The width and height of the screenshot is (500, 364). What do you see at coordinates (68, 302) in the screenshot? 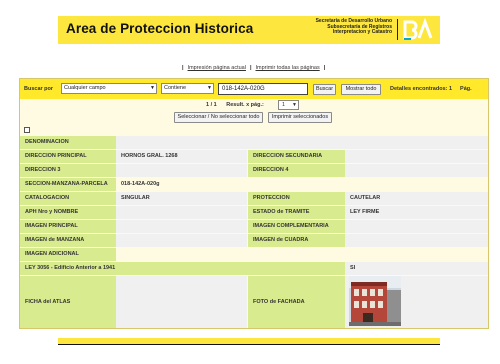
I see `field-label: FICHA del ATLAS` at bounding box center [68, 302].